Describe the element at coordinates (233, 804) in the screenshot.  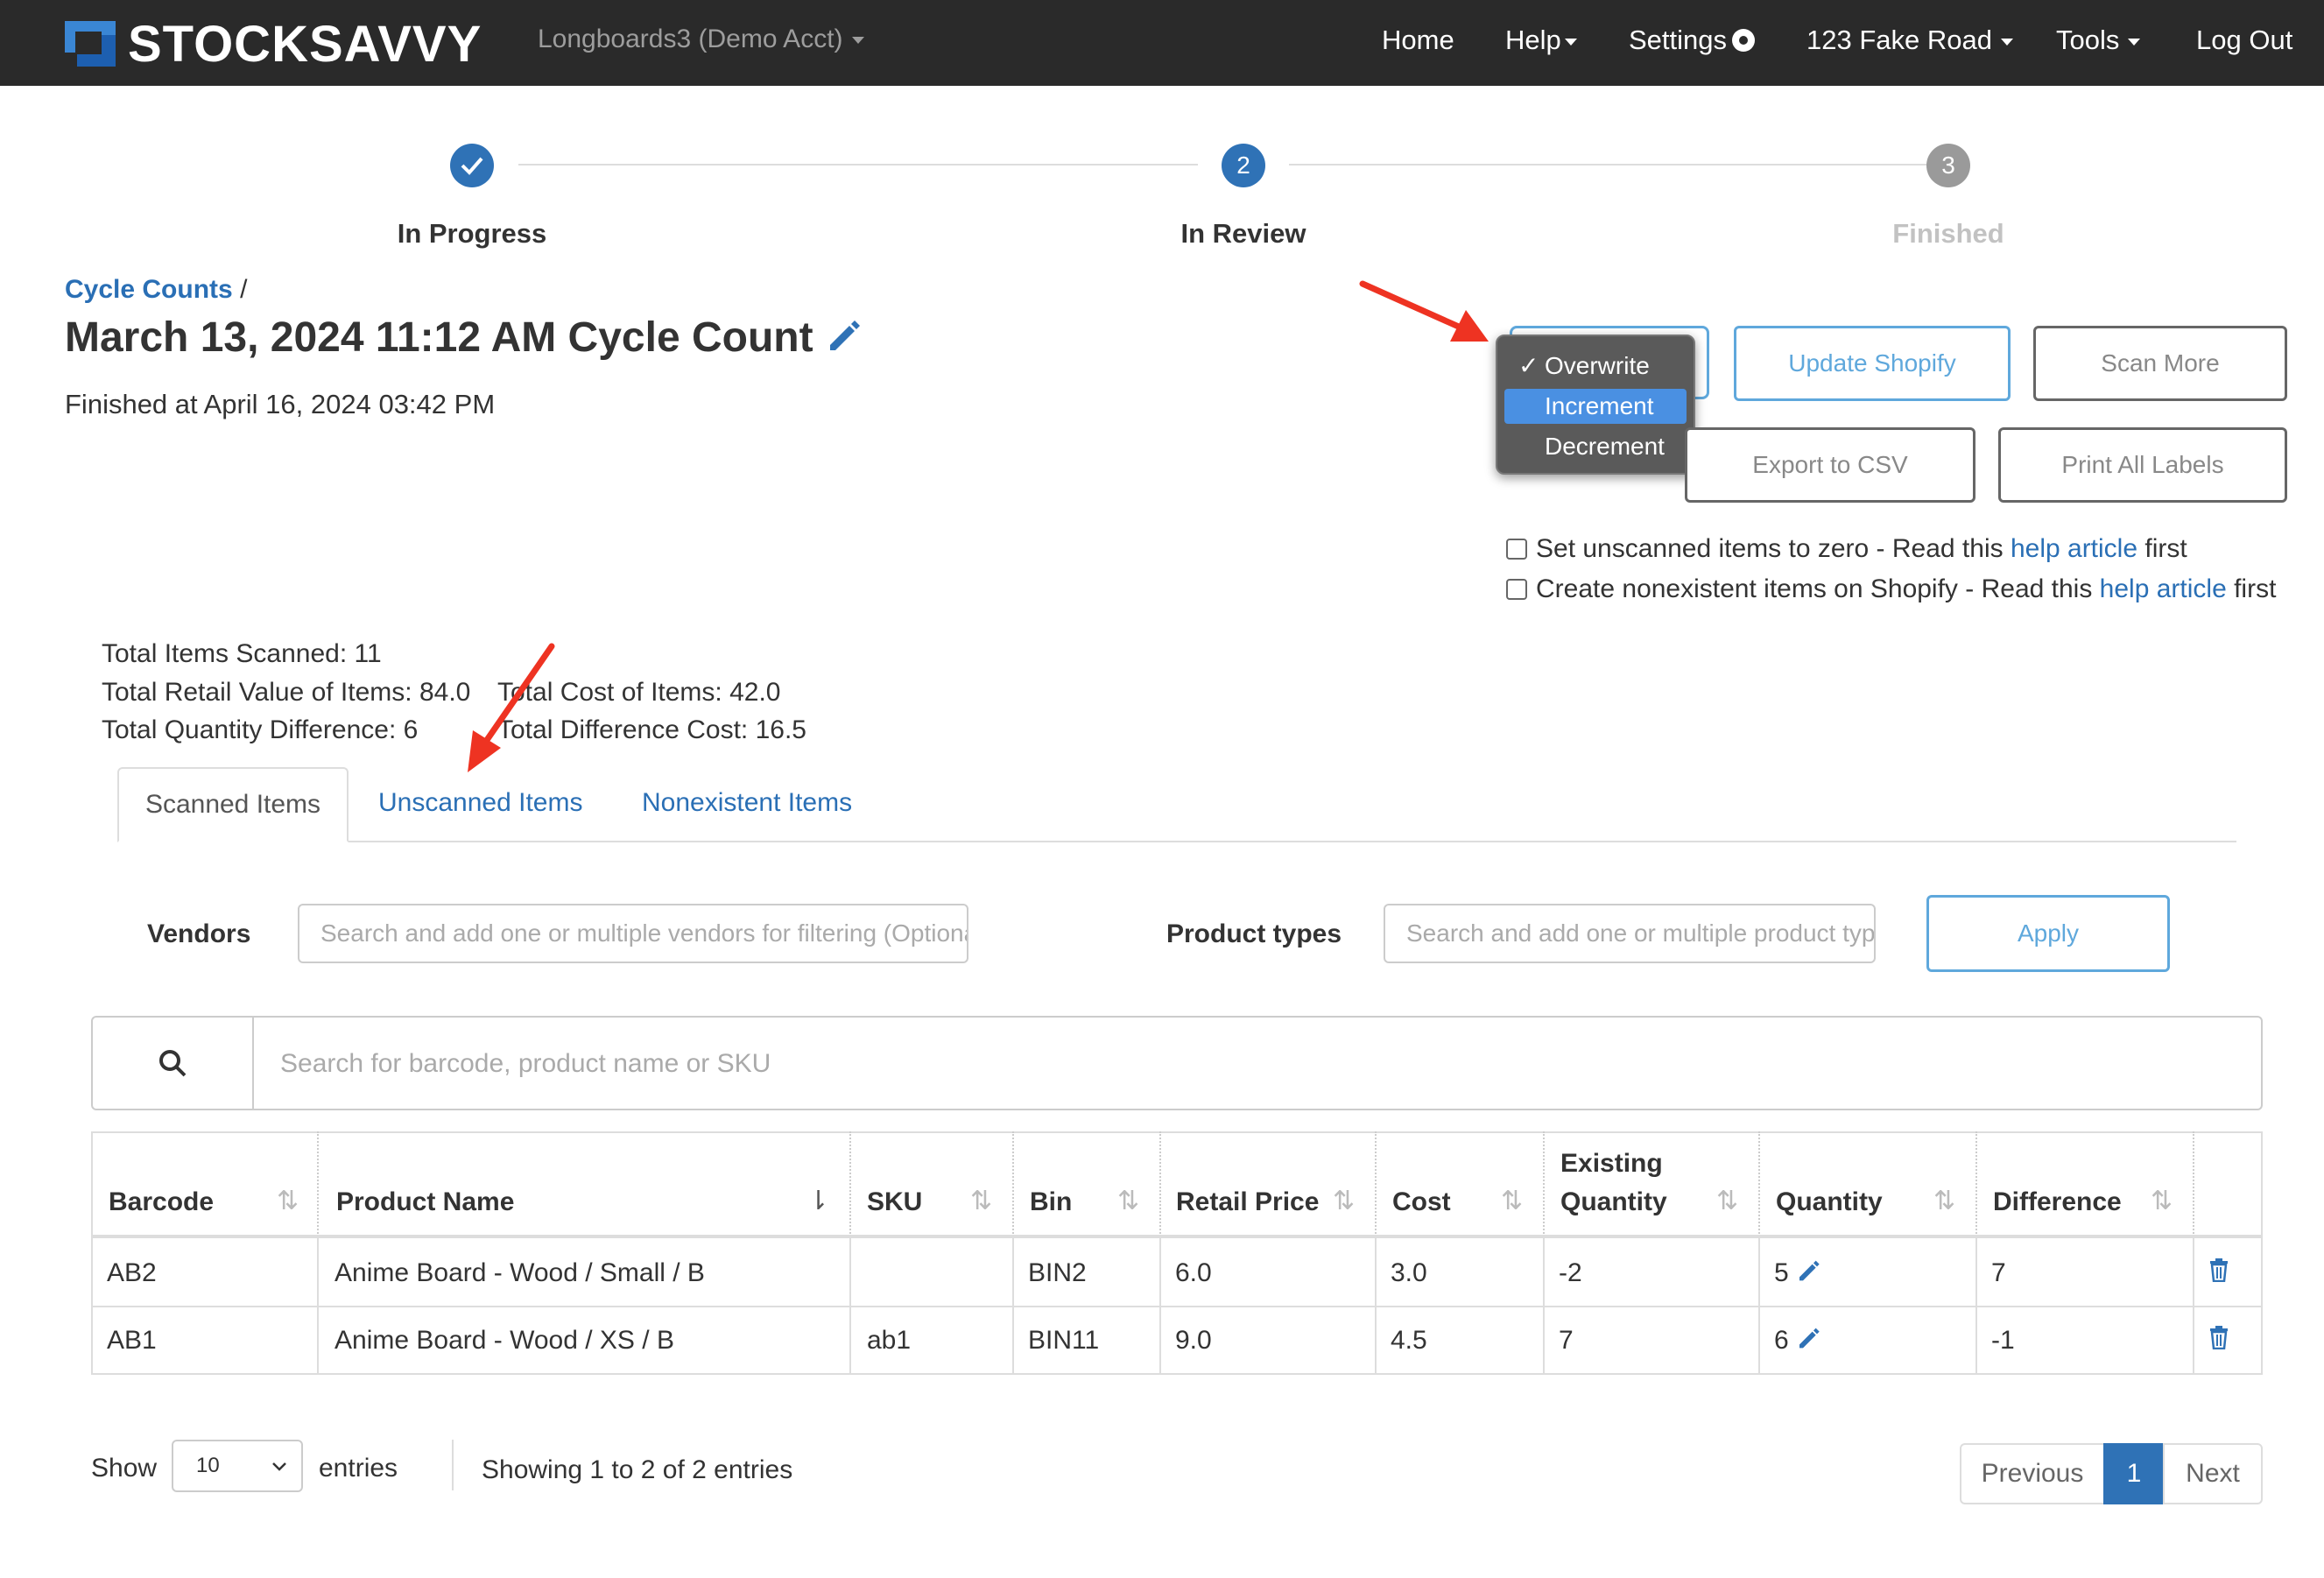
I see `tab-scanned-items: Scanned Items` at that location.